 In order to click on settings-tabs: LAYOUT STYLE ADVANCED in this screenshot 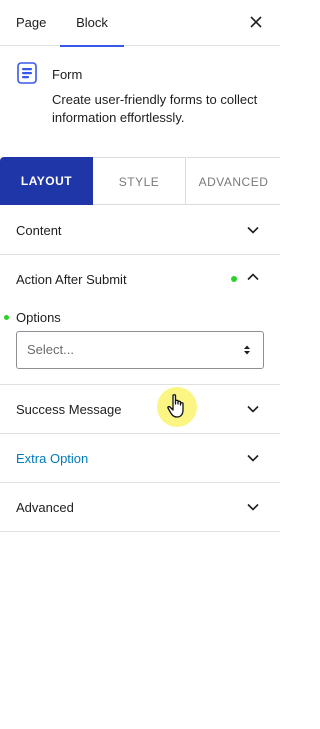, I will do `click(140, 181)`.